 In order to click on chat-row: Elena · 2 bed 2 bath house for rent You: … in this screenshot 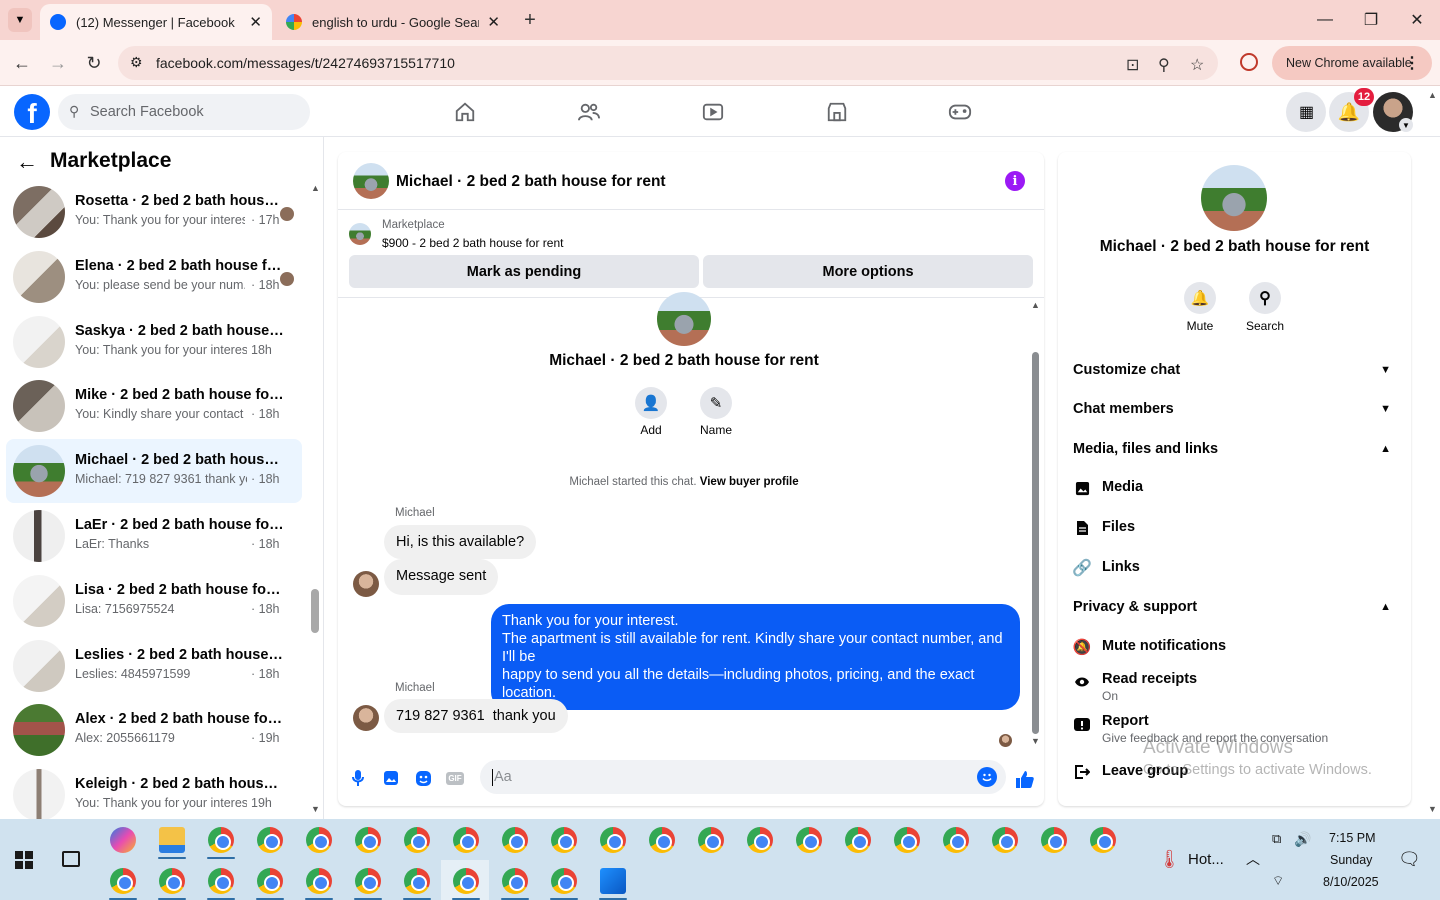, I will do `click(154, 277)`.